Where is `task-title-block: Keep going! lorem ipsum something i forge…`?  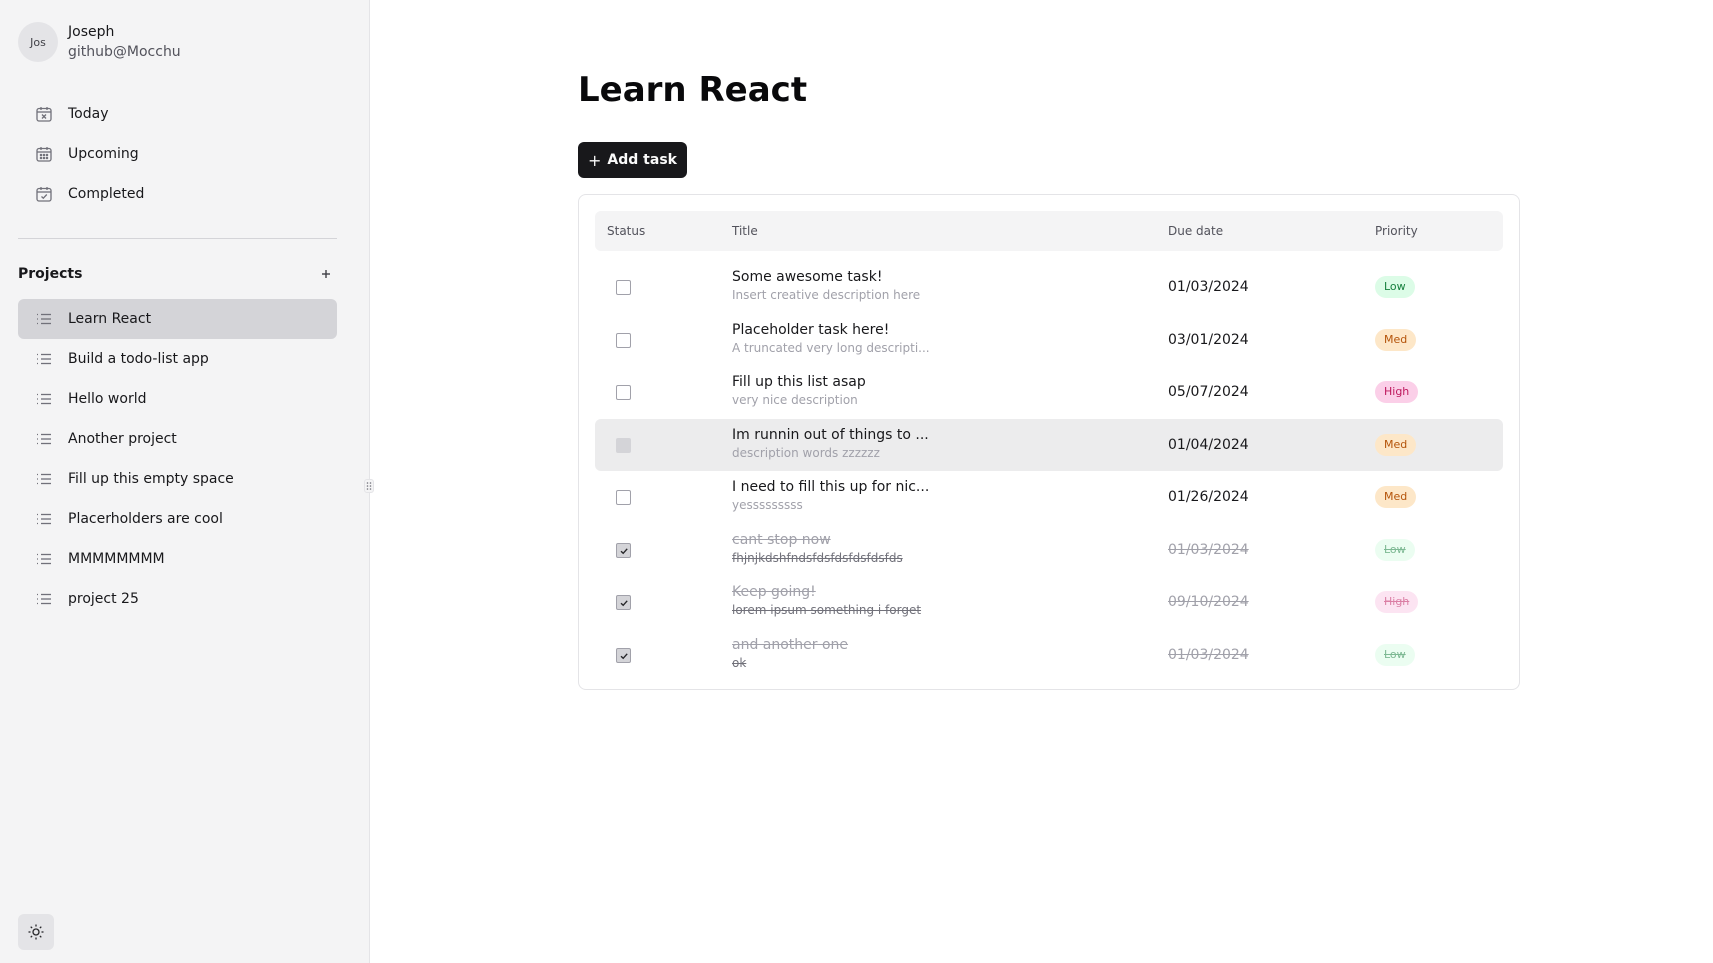 task-title-block: Keep going! lorem ipsum something i forge… is located at coordinates (942, 600).